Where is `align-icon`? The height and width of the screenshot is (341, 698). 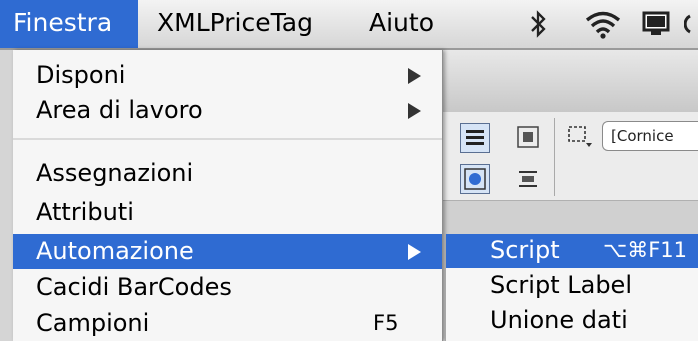 align-icon is located at coordinates (475, 137).